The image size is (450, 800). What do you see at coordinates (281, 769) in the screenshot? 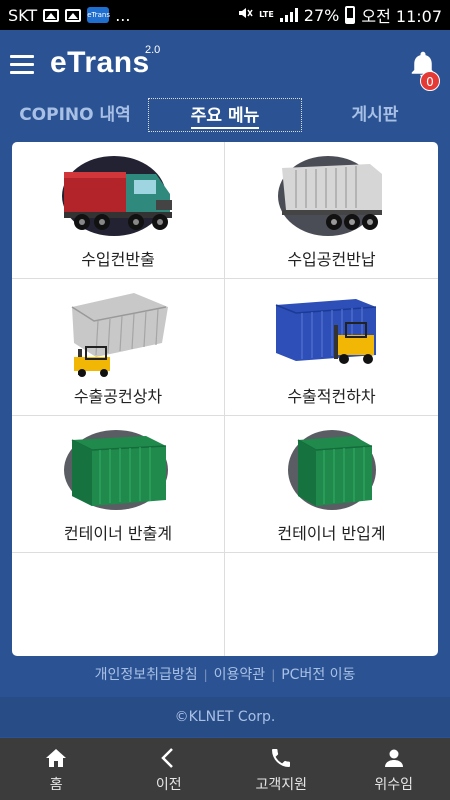
I see `nav-customer-support: 고객지원` at bounding box center [281, 769].